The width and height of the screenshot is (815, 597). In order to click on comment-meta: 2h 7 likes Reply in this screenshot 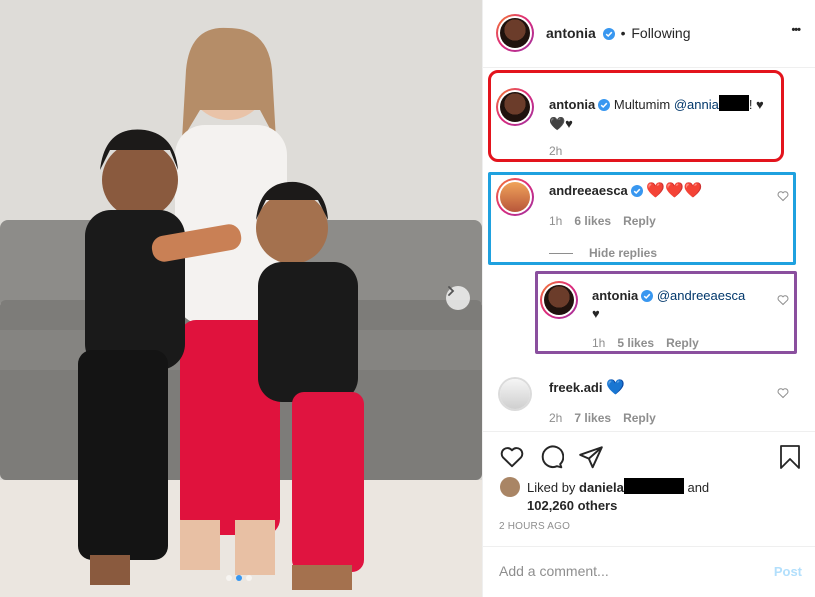, I will do `click(608, 418)`.